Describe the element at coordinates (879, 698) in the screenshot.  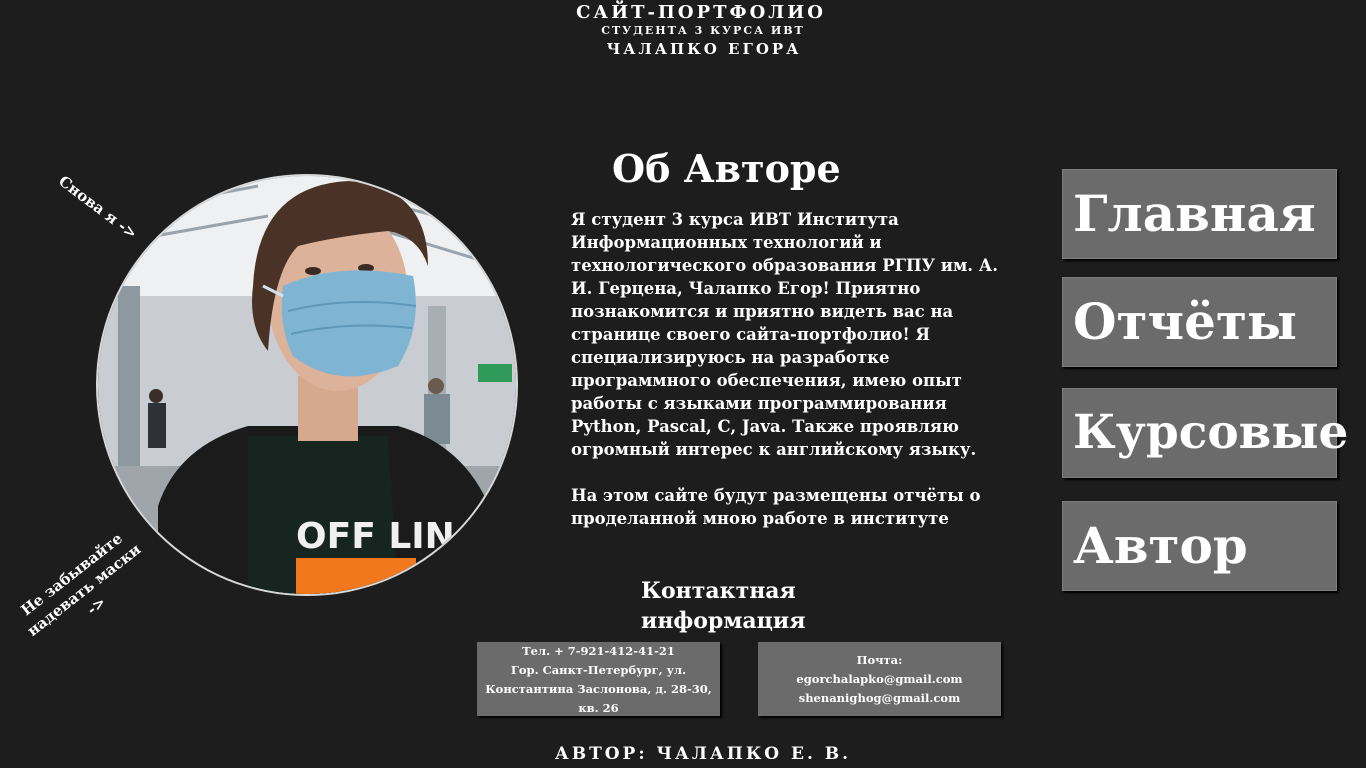
I see `contact-email-2: shenanighog@gmail.com` at that location.